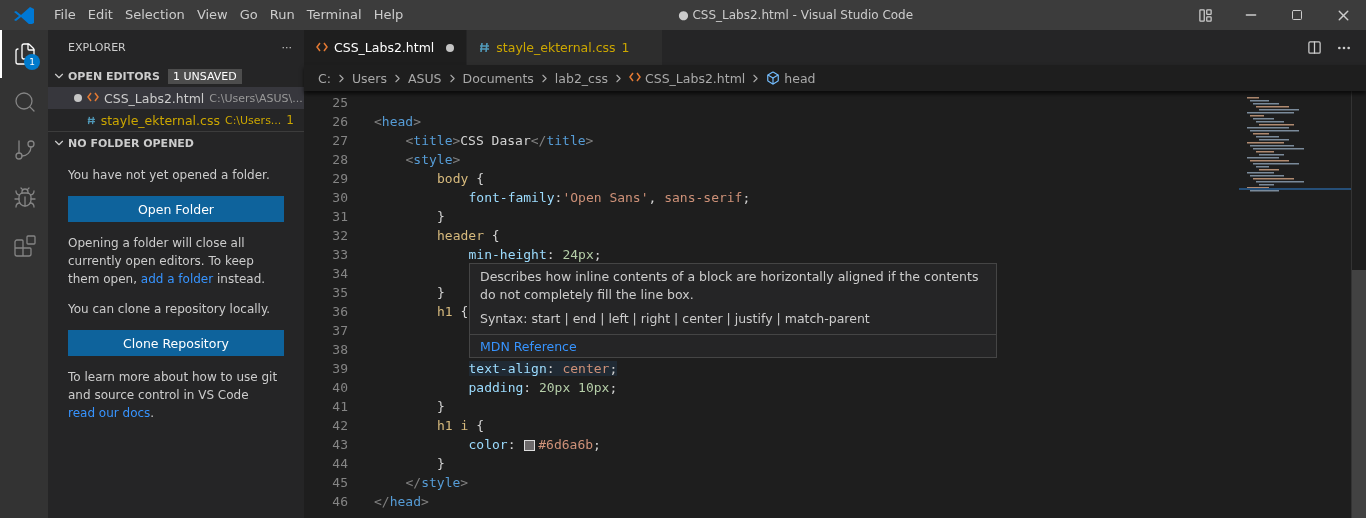 The width and height of the screenshot is (1366, 518). Describe the element at coordinates (581, 78) in the screenshot. I see `breadcrumb-item: lab2_css` at that location.